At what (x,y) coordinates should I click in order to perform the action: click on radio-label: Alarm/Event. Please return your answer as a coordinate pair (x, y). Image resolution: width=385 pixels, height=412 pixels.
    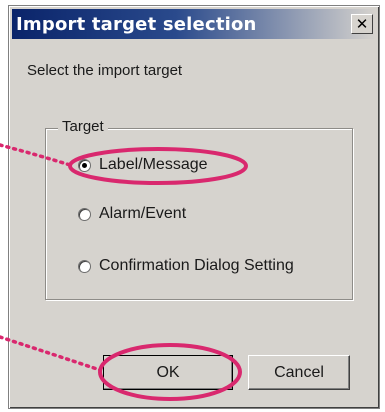
    Looking at the image, I should click on (143, 213).